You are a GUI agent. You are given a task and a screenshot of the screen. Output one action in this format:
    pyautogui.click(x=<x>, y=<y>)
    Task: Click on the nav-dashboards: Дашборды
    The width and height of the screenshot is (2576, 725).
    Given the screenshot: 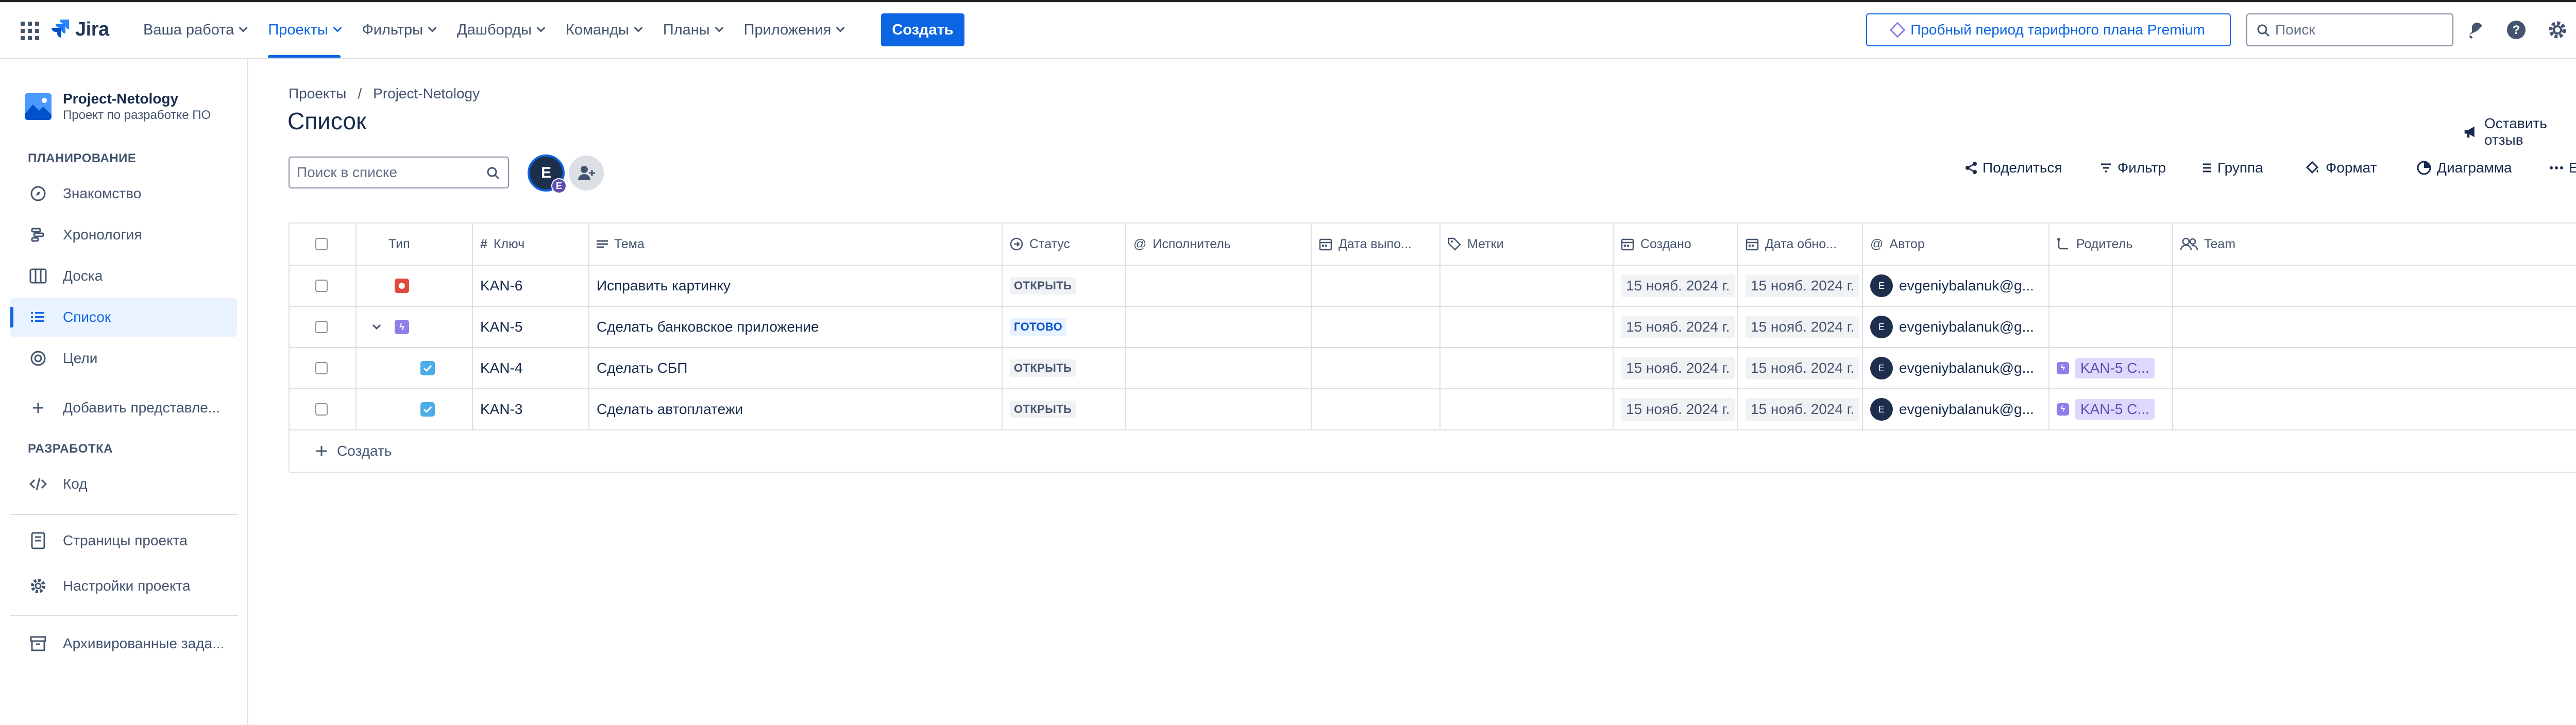 What is the action you would take?
    pyautogui.click(x=501, y=30)
    